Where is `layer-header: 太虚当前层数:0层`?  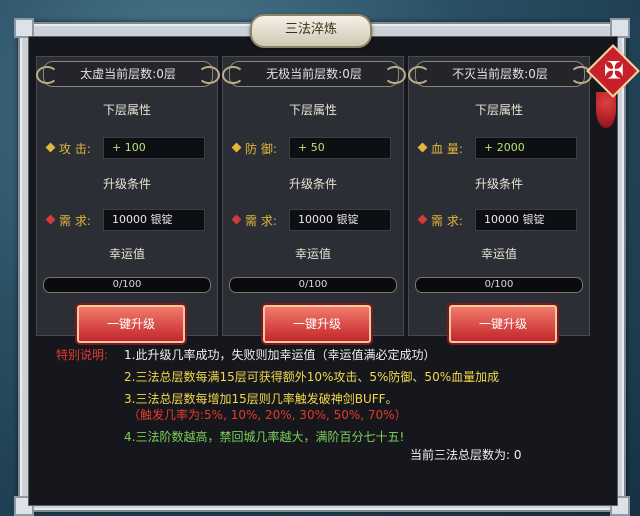
layer-header: 太虚当前层数:0层 is located at coordinates (128, 74).